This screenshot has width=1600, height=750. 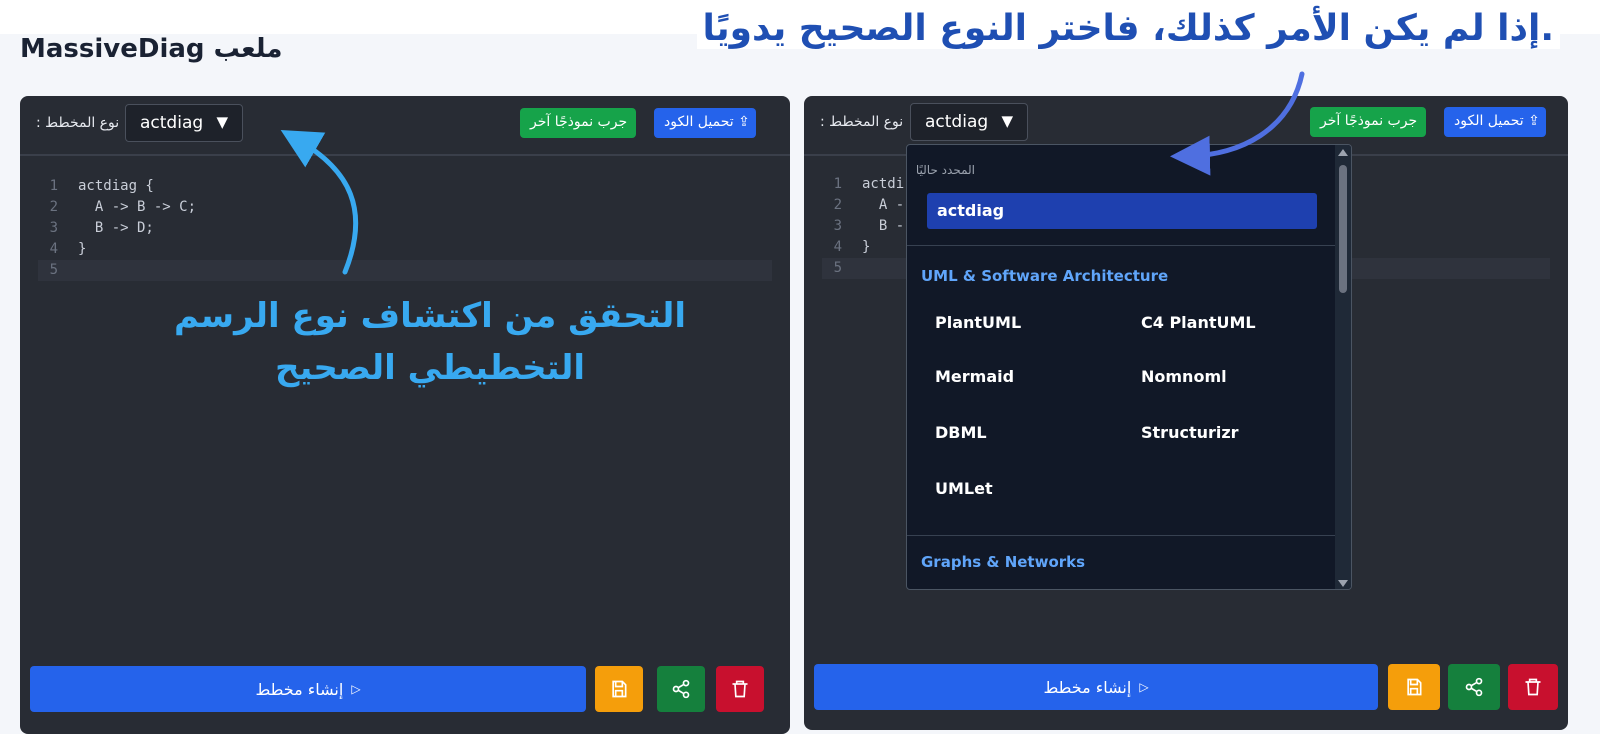 What do you see at coordinates (1343, 367) in the screenshot?
I see `dropdown-scrollbar` at bounding box center [1343, 367].